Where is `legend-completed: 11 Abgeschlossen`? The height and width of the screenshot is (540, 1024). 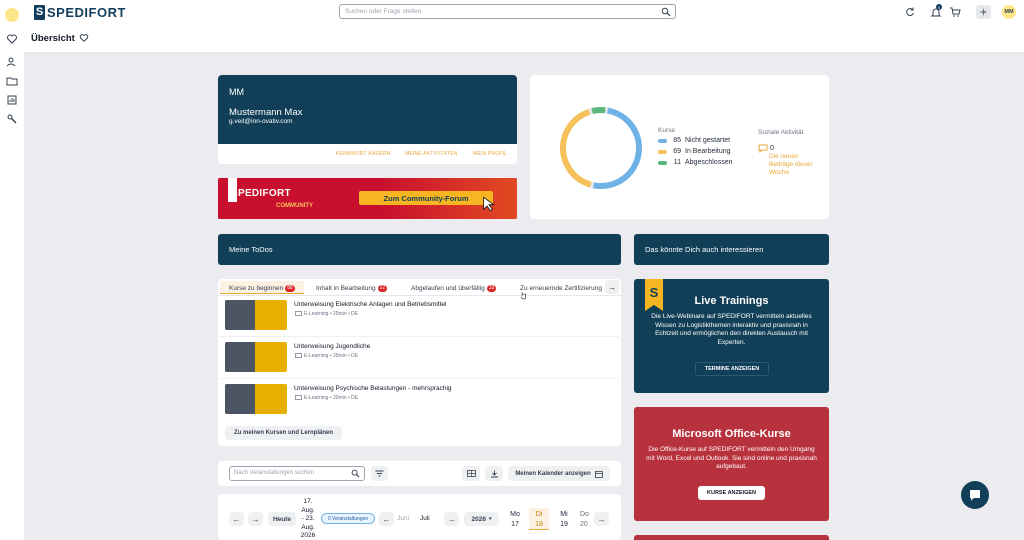
legend-completed: 11 Abgeschlossen is located at coordinates (695, 162).